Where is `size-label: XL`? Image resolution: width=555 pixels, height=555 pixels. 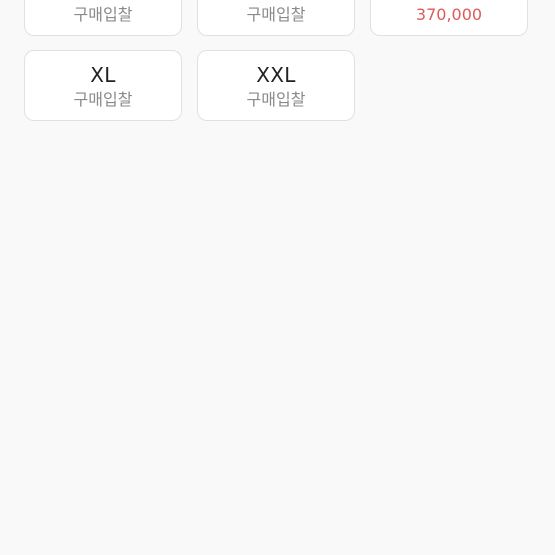 size-label: XL is located at coordinates (103, 75).